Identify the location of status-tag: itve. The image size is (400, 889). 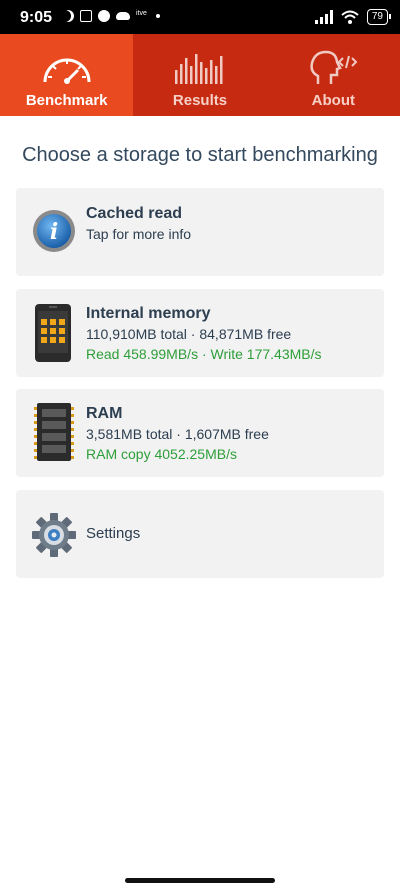
(141, 13).